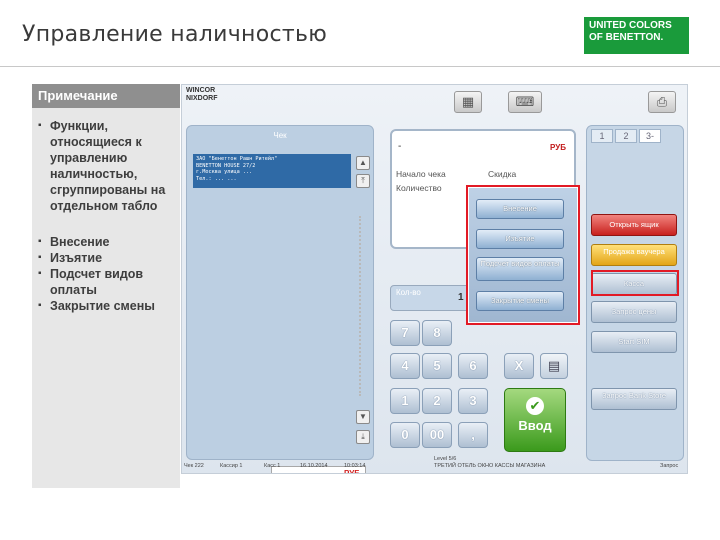  What do you see at coordinates (363, 181) in the screenshot?
I see `scroll-top-icon: ⤒` at bounding box center [363, 181].